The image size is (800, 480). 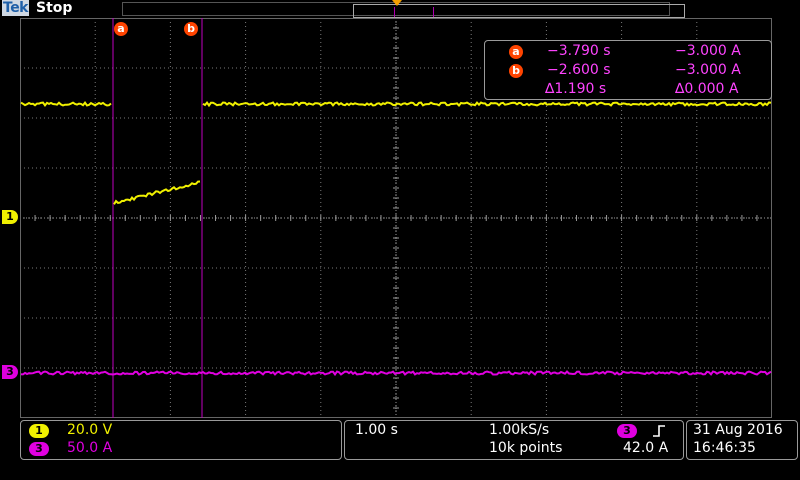 What do you see at coordinates (516, 71) in the screenshot?
I see `cursor-b-badge: b` at bounding box center [516, 71].